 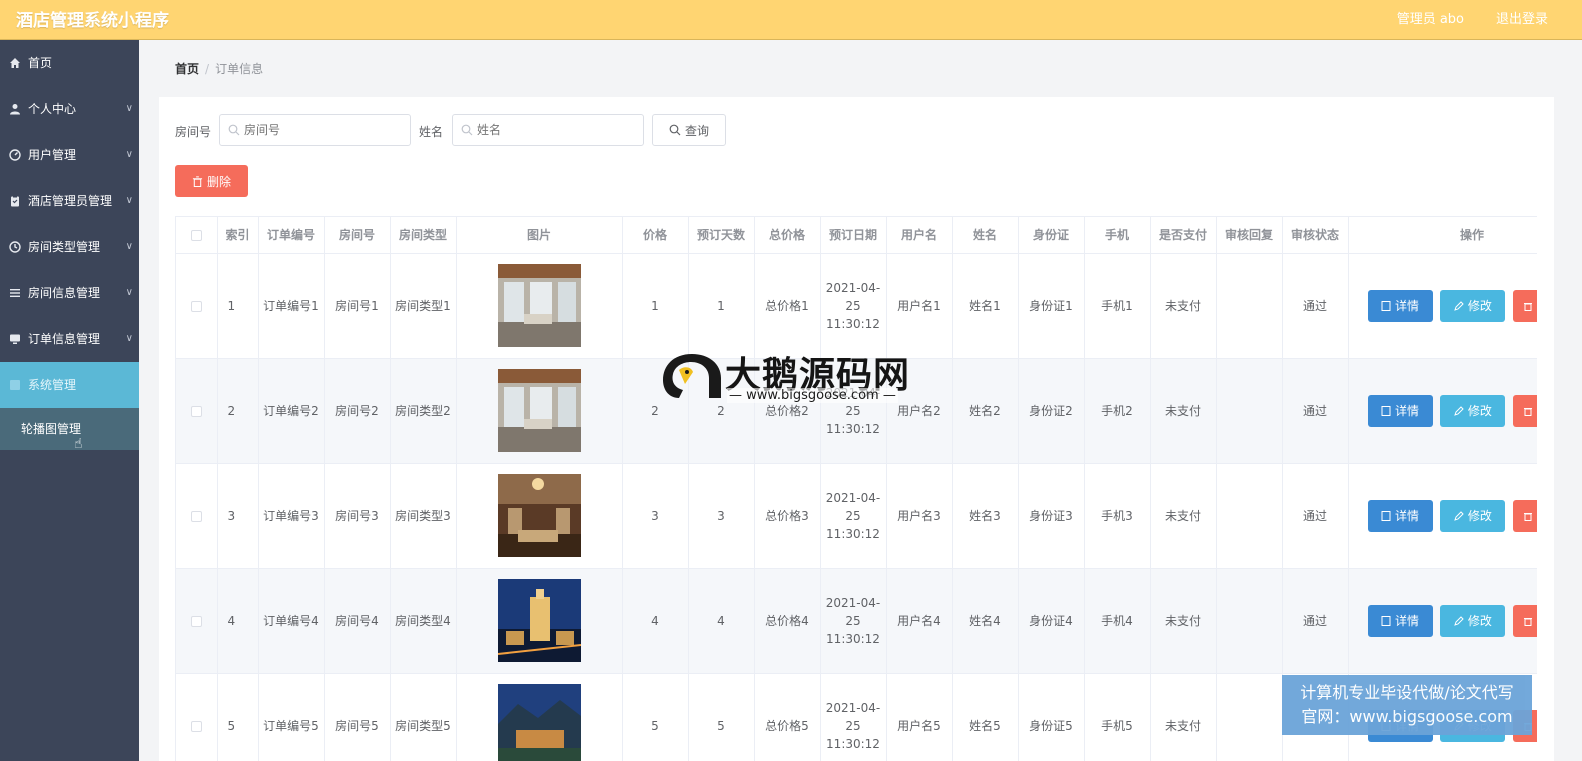 I want to click on query-button-label: 查询, so click(x=696, y=130).